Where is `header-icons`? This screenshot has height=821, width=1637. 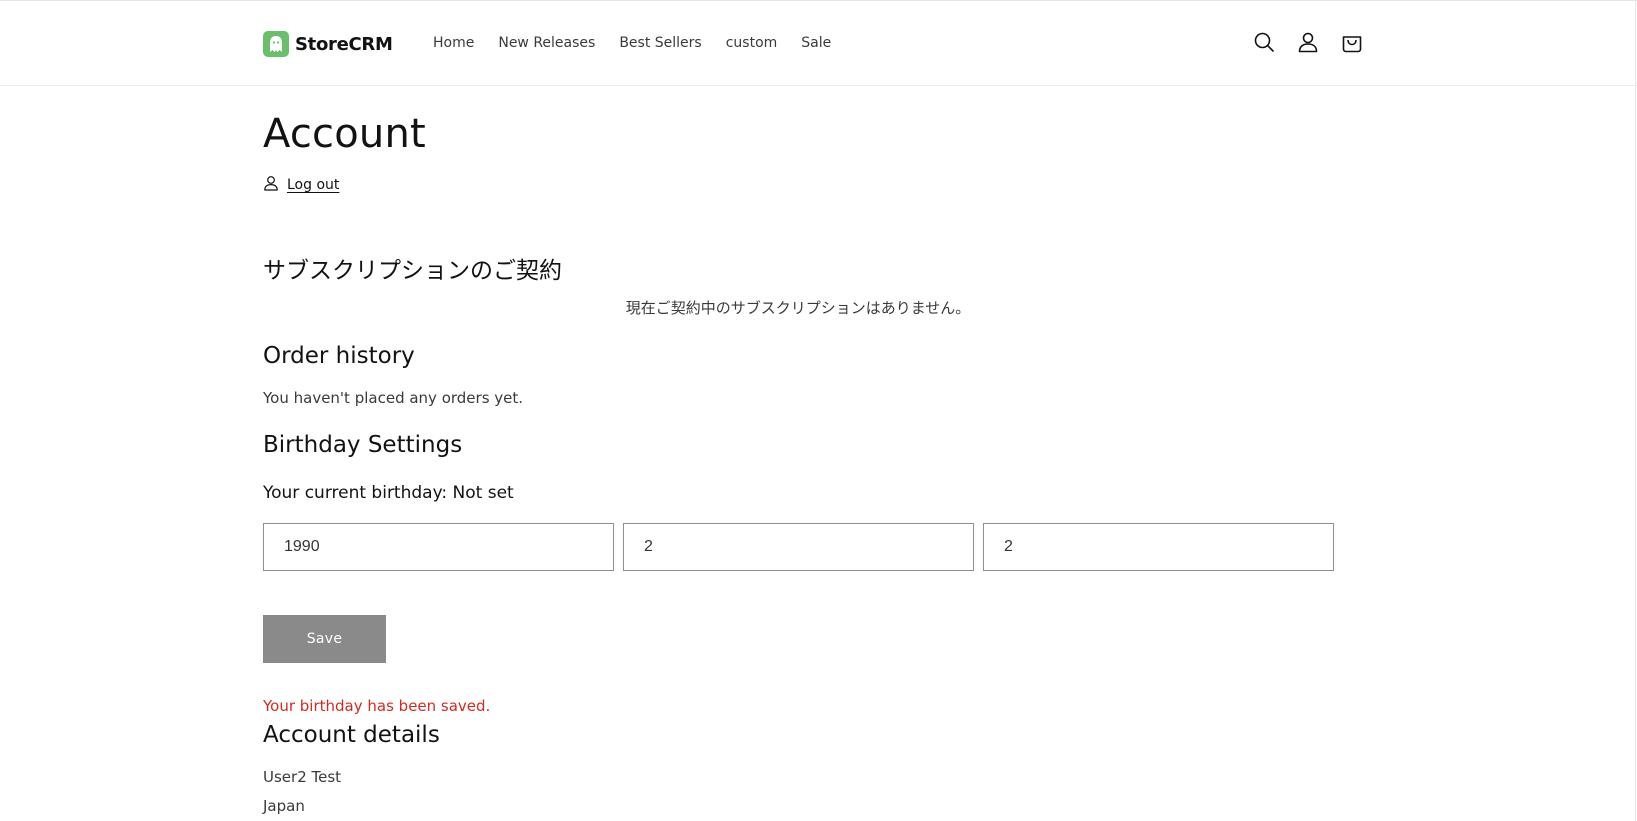 header-icons is located at coordinates (1308, 42).